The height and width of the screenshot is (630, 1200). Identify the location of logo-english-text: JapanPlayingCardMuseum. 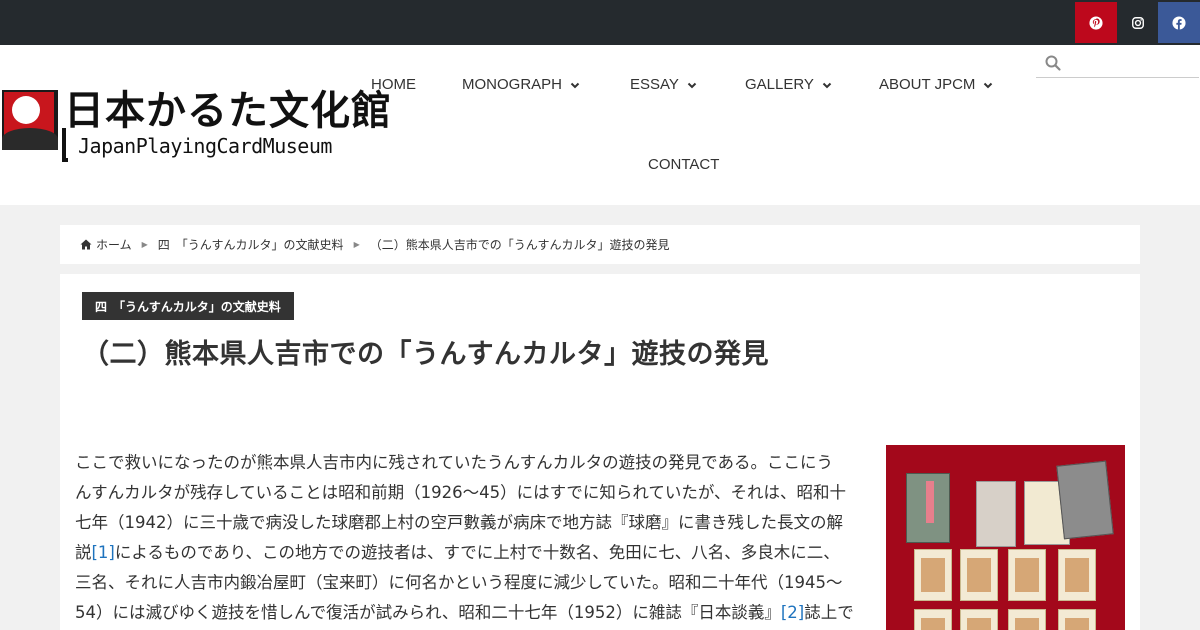
(205, 146).